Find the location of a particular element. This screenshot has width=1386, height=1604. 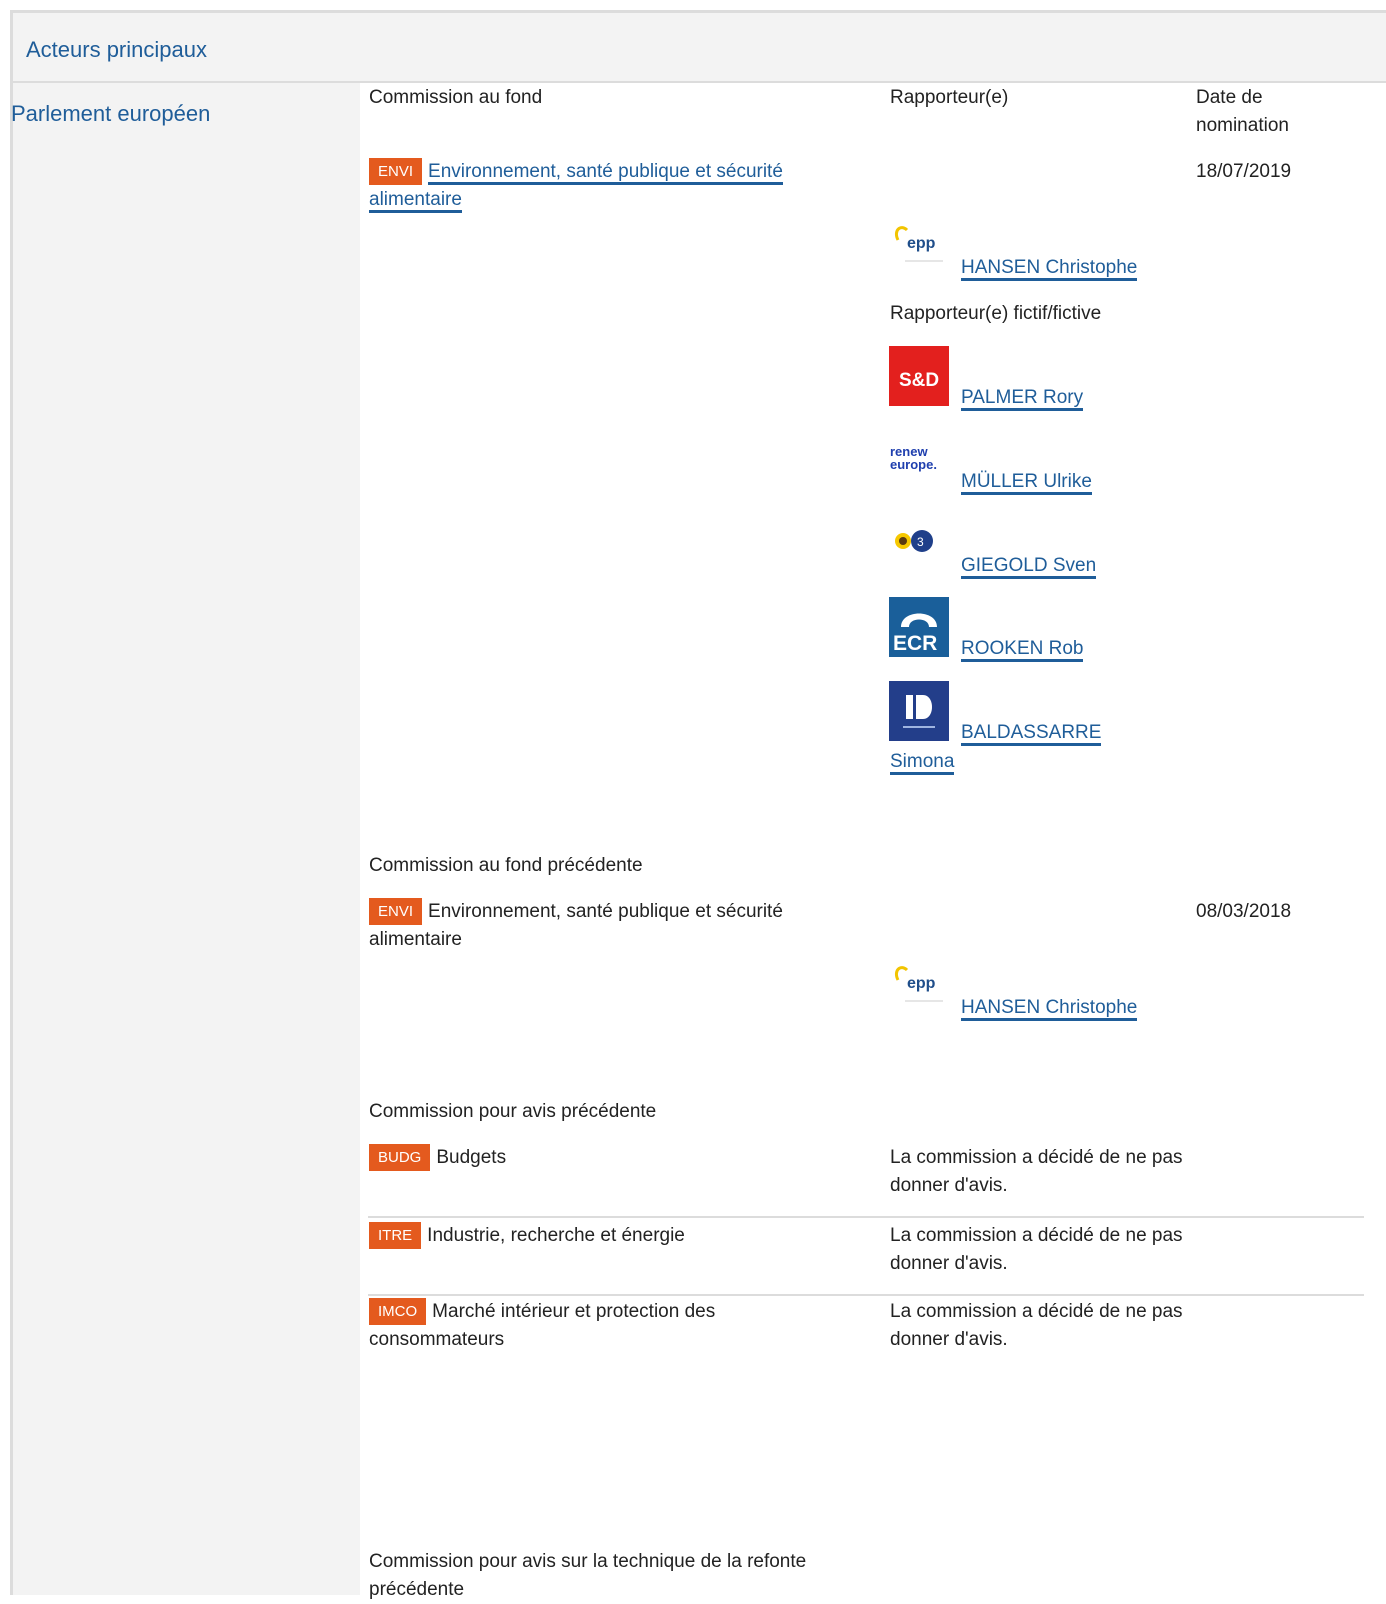

shadow-rapporteur-link: GIEGOLD Sven is located at coordinates (1029, 567).